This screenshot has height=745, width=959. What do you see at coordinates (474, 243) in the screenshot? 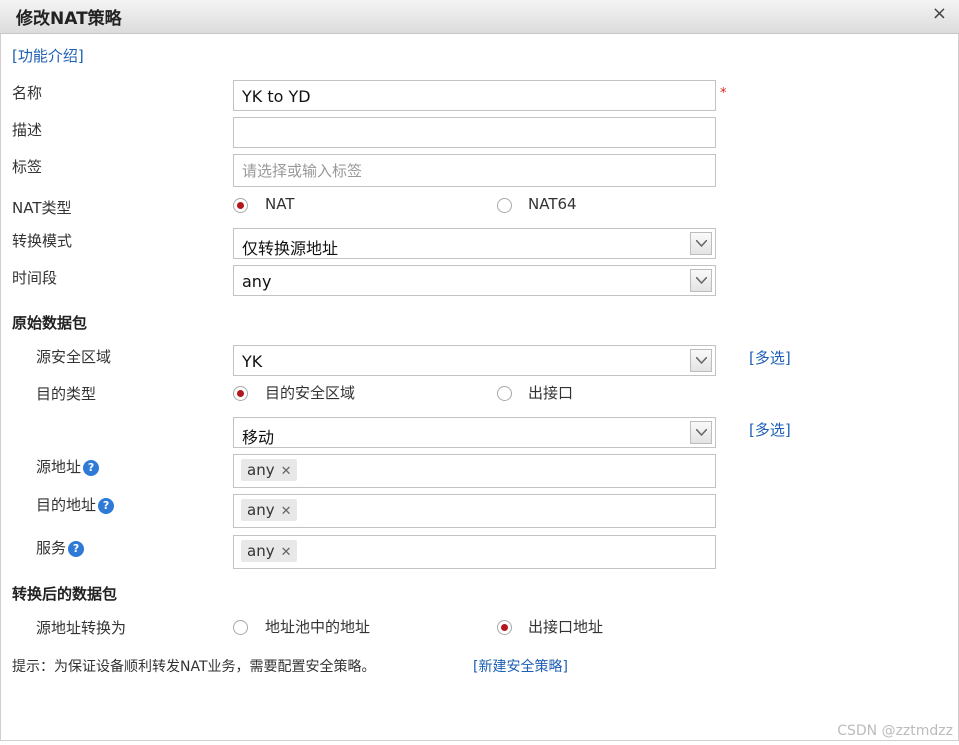
I see `mode-select: 仅转换源地址` at bounding box center [474, 243].